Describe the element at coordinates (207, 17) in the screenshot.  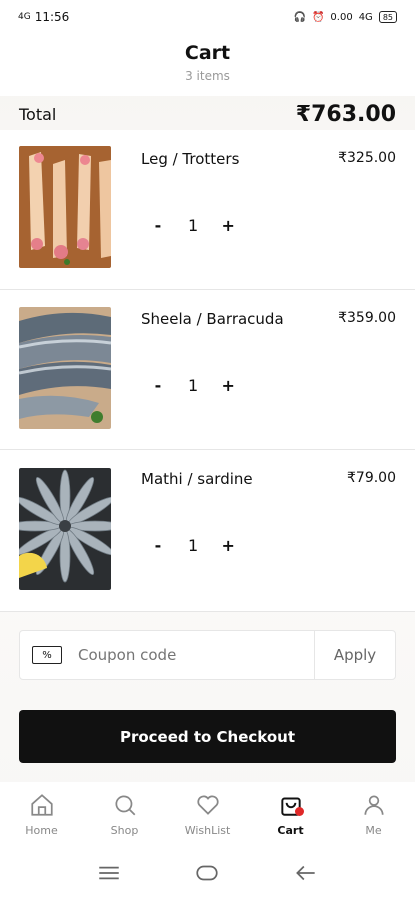
I see `status-bar: 4G 11:56 🎧 ⏰ 0.00 4G 85` at that location.